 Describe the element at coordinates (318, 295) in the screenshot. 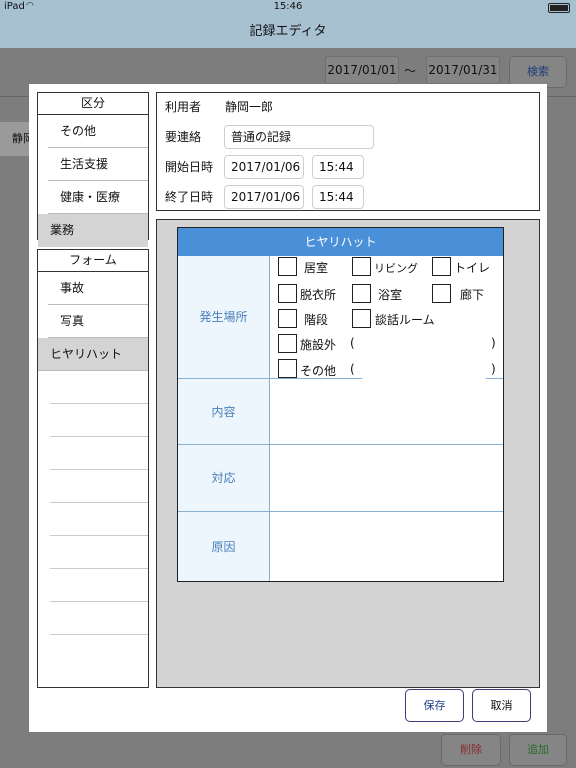

I see `place-datsui: 脱衣所` at that location.